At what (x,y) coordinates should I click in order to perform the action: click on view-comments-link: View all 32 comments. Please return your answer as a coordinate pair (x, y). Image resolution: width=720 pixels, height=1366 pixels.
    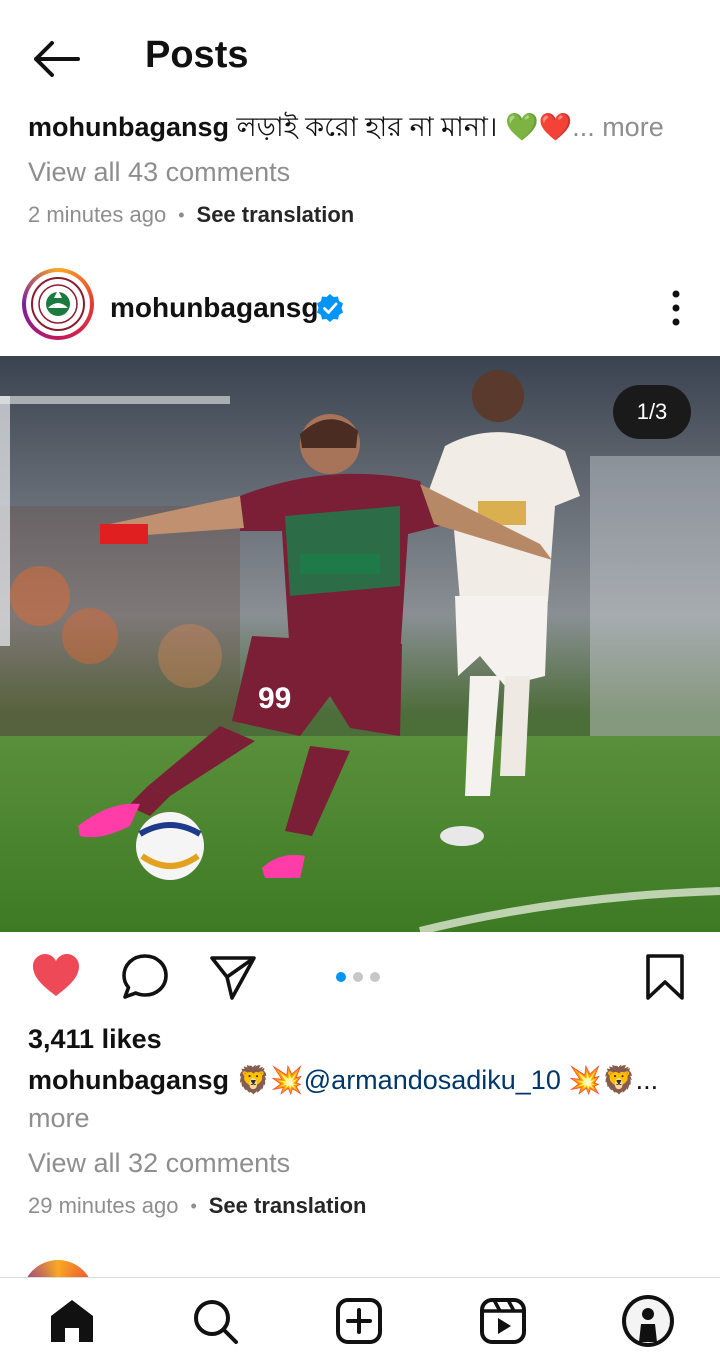
    Looking at the image, I should click on (363, 1163).